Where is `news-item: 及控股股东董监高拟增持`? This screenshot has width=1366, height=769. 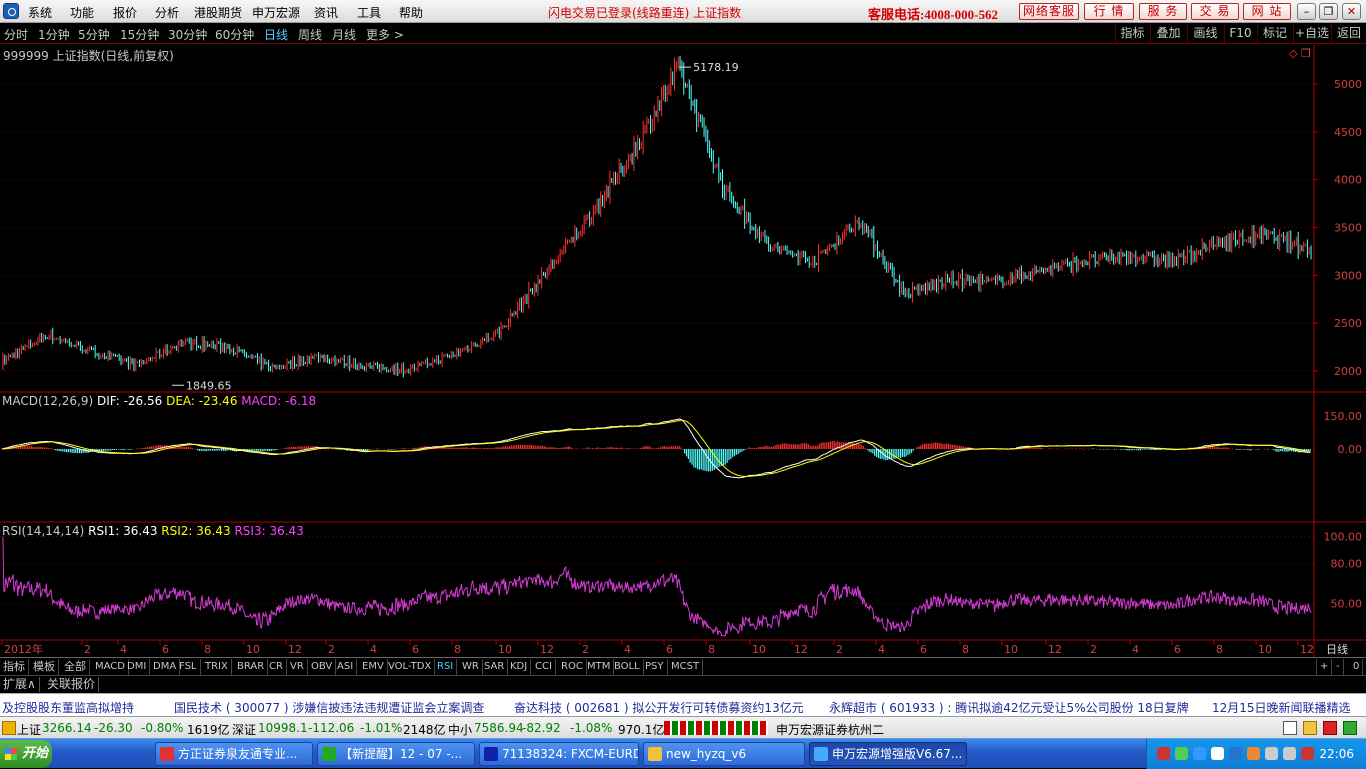
news-item: 及控股股东董监高拟增持 is located at coordinates (68, 707).